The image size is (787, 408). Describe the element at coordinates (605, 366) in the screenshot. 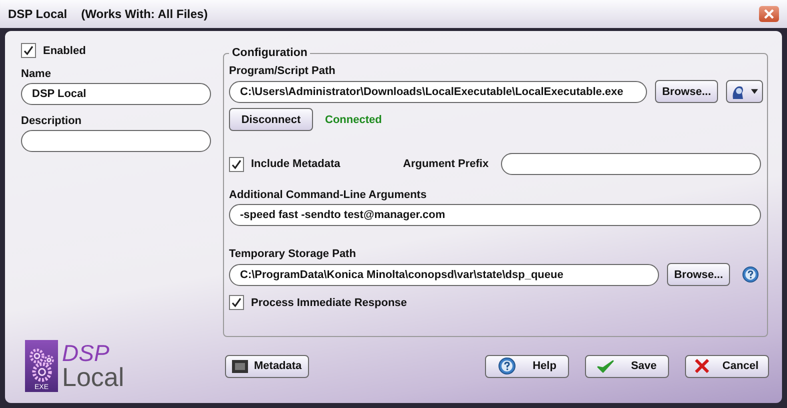

I see `checkmark-icon` at that location.